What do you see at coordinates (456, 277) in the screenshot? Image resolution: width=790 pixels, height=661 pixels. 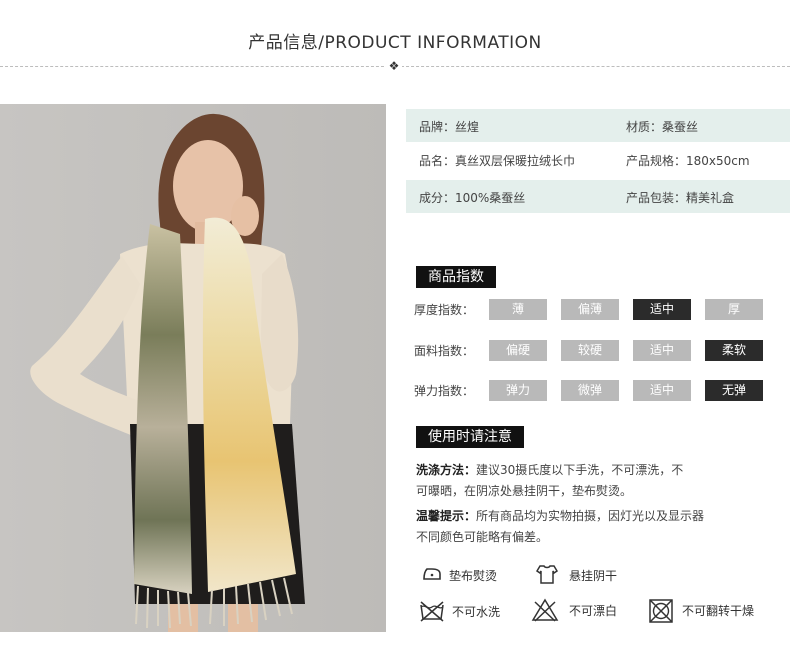 I see `product-index-heading: 商品指数` at bounding box center [456, 277].